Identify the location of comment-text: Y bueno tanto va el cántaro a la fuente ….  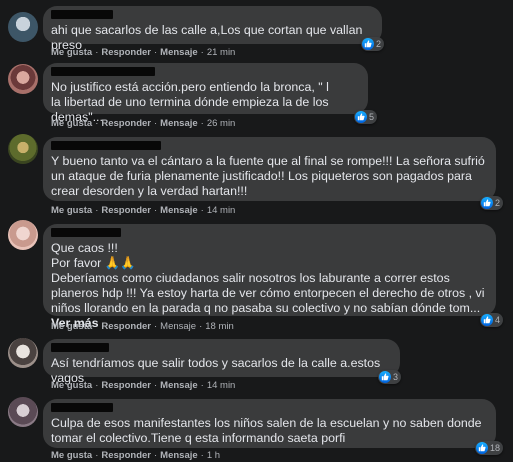
(268, 176).